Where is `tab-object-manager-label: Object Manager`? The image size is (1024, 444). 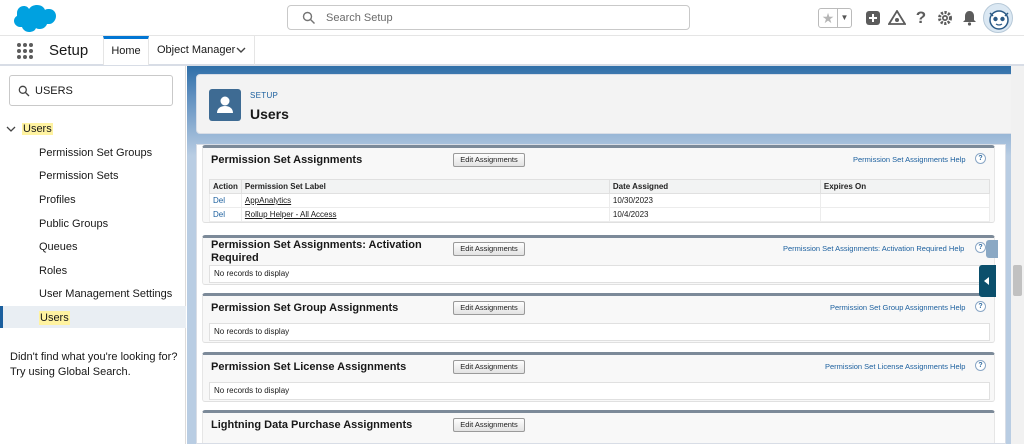
tab-object-manager-label: Object Manager is located at coordinates (196, 50).